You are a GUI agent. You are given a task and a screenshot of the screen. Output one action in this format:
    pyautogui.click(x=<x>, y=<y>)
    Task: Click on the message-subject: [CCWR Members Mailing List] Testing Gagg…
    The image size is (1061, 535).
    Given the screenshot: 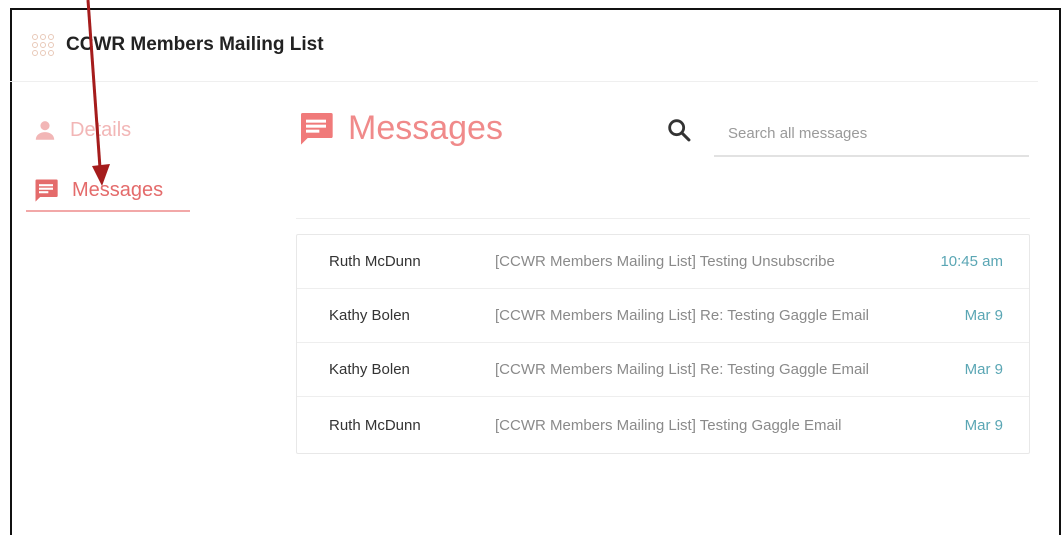 What is the action you would take?
    pyautogui.click(x=668, y=425)
    